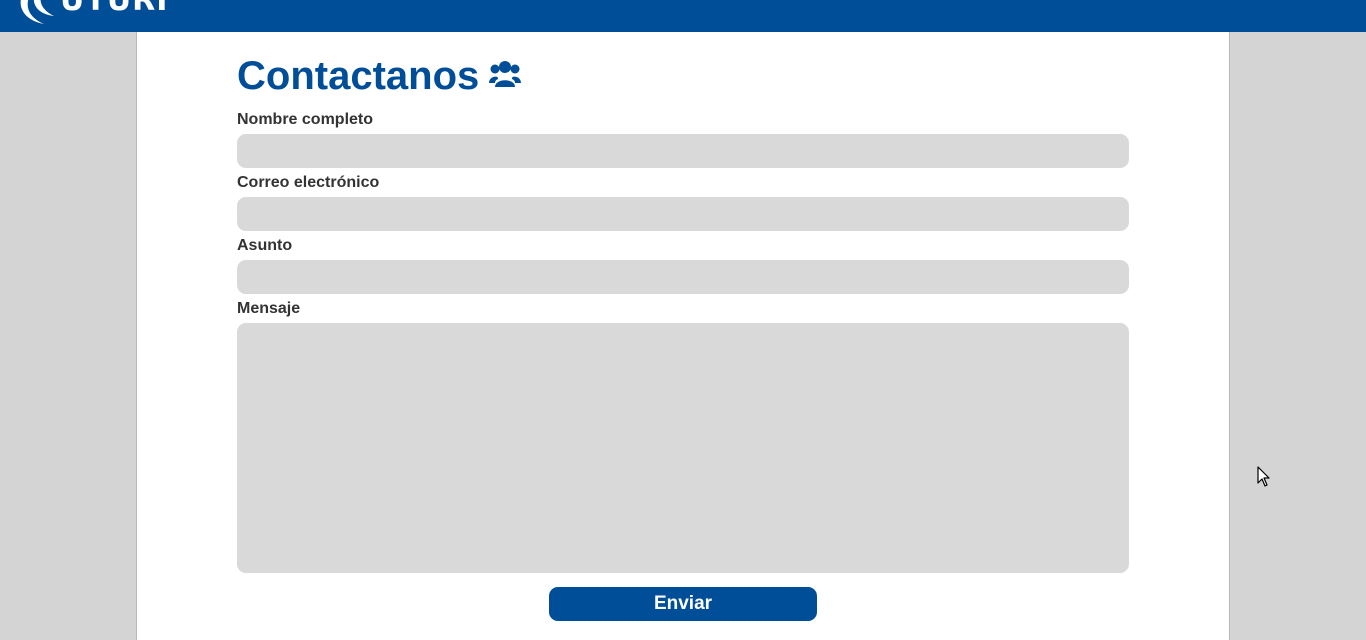 This screenshot has width=1366, height=640. What do you see at coordinates (269, 308) in the screenshot?
I see `message-label: Mensaje` at bounding box center [269, 308].